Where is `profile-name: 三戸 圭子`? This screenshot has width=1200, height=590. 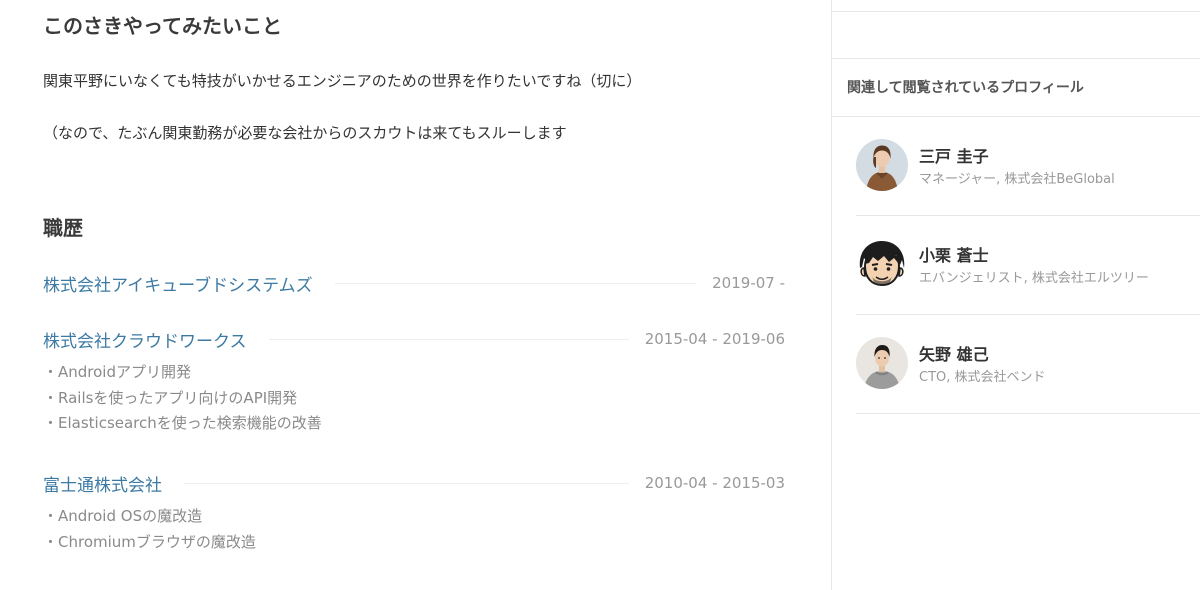
profile-name: 三戸 圭子 is located at coordinates (954, 155).